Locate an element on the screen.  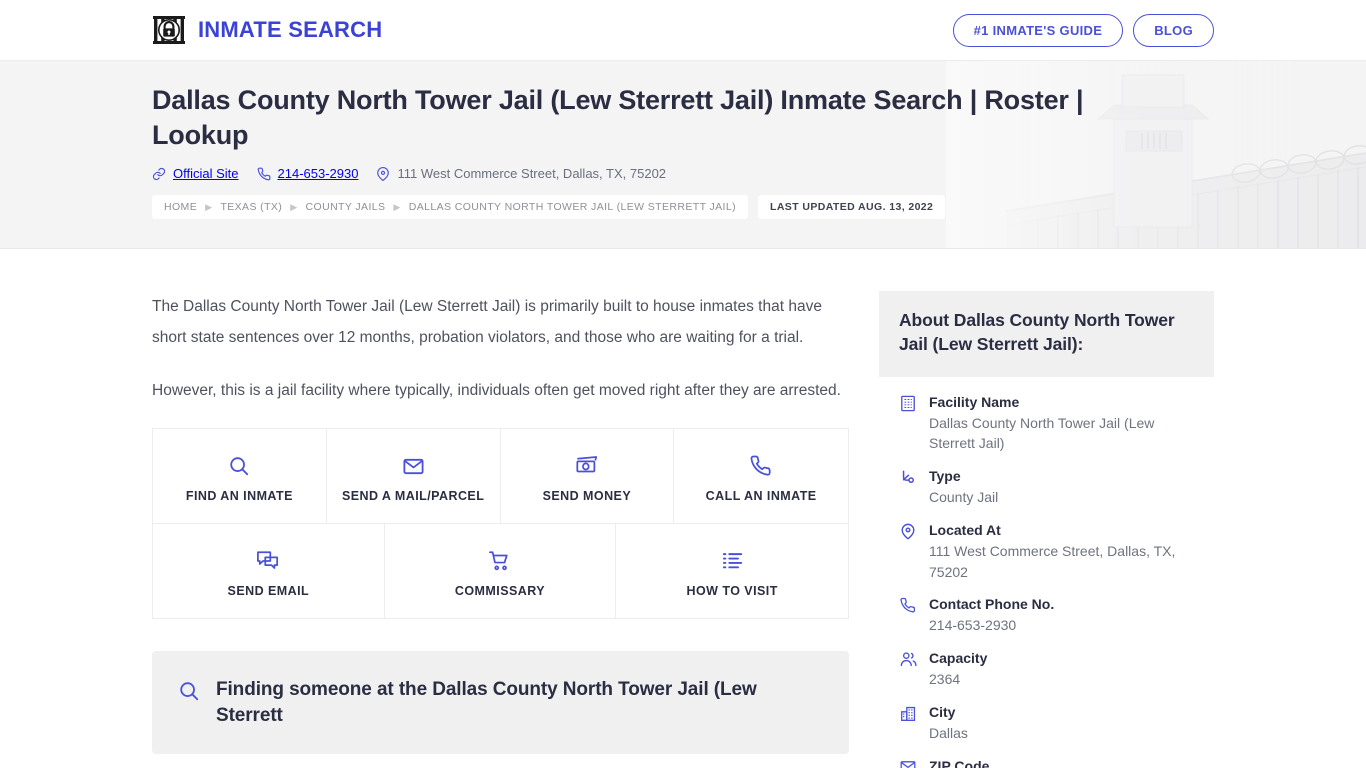
inmates-guide-button: #1 INMATE'S GUIDE is located at coordinates (1038, 30).